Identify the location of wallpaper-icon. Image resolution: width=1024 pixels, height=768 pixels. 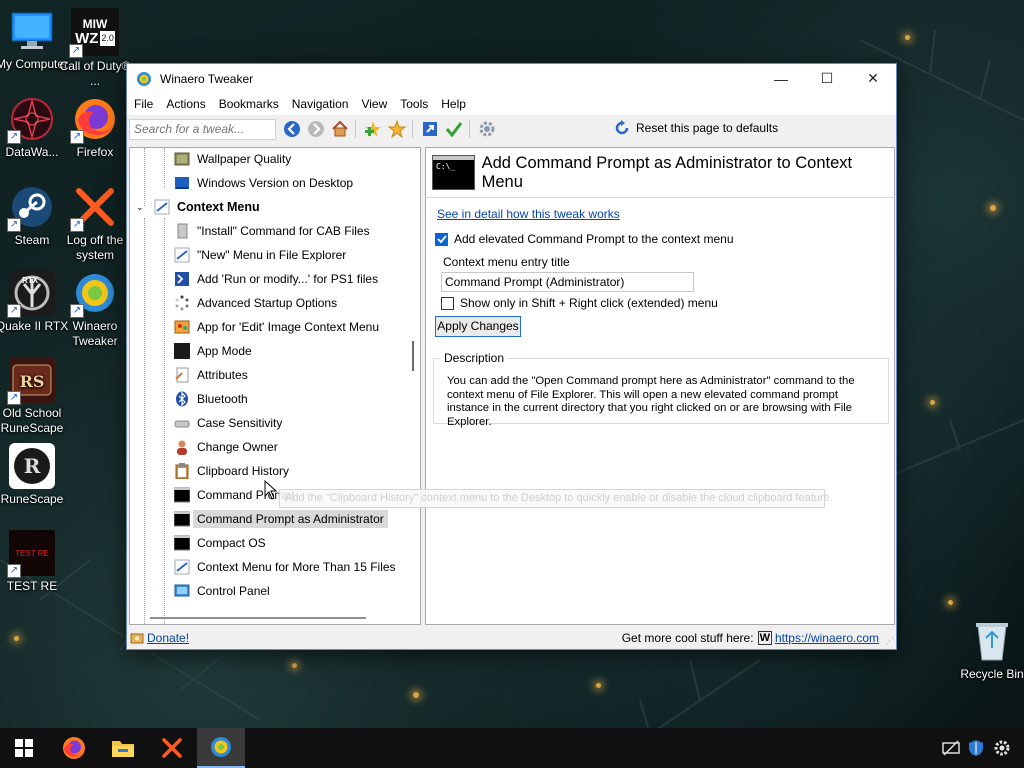
(182, 159).